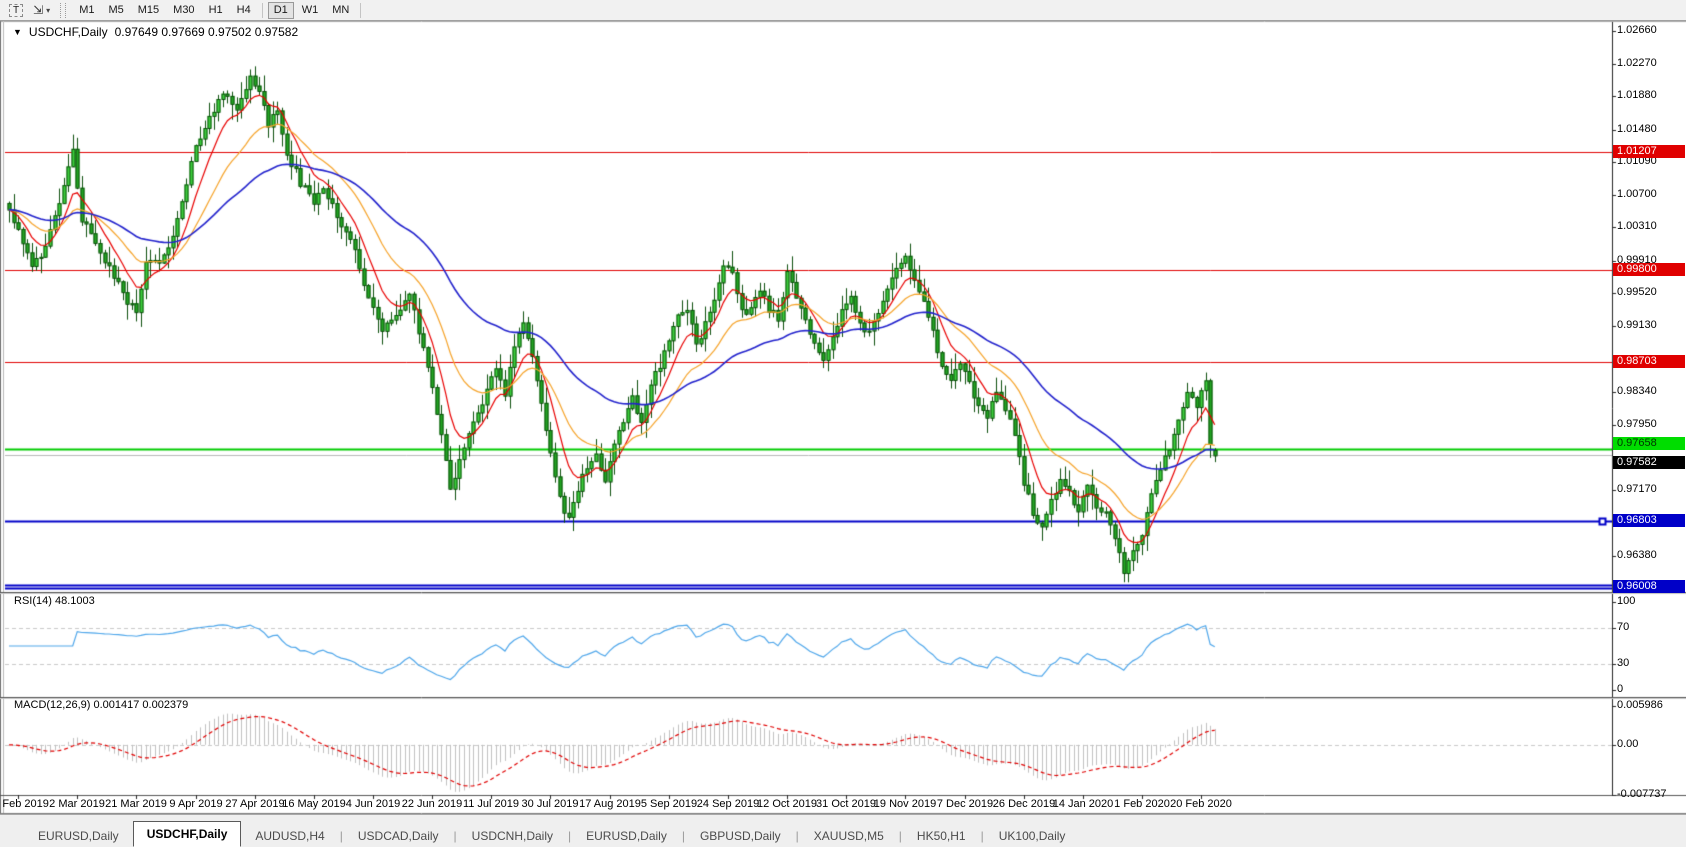 This screenshot has height=847, width=1686. Describe the element at coordinates (849, 835) in the screenshot. I see `chart-tab-xauusd-m5: XAUUSD,M5` at that location.